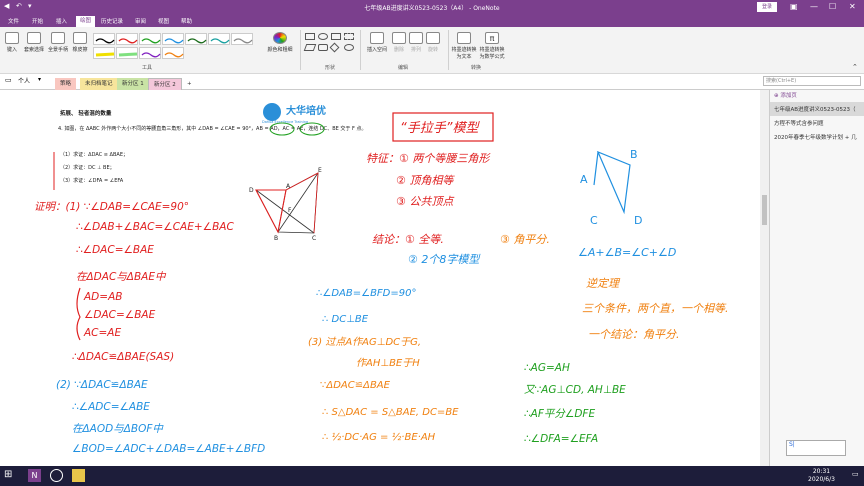 Image resolution: width=864 pixels, height=486 pixels. What do you see at coordinates (594, 220) in the screenshot?
I see `svg-text: C` at bounding box center [594, 220].